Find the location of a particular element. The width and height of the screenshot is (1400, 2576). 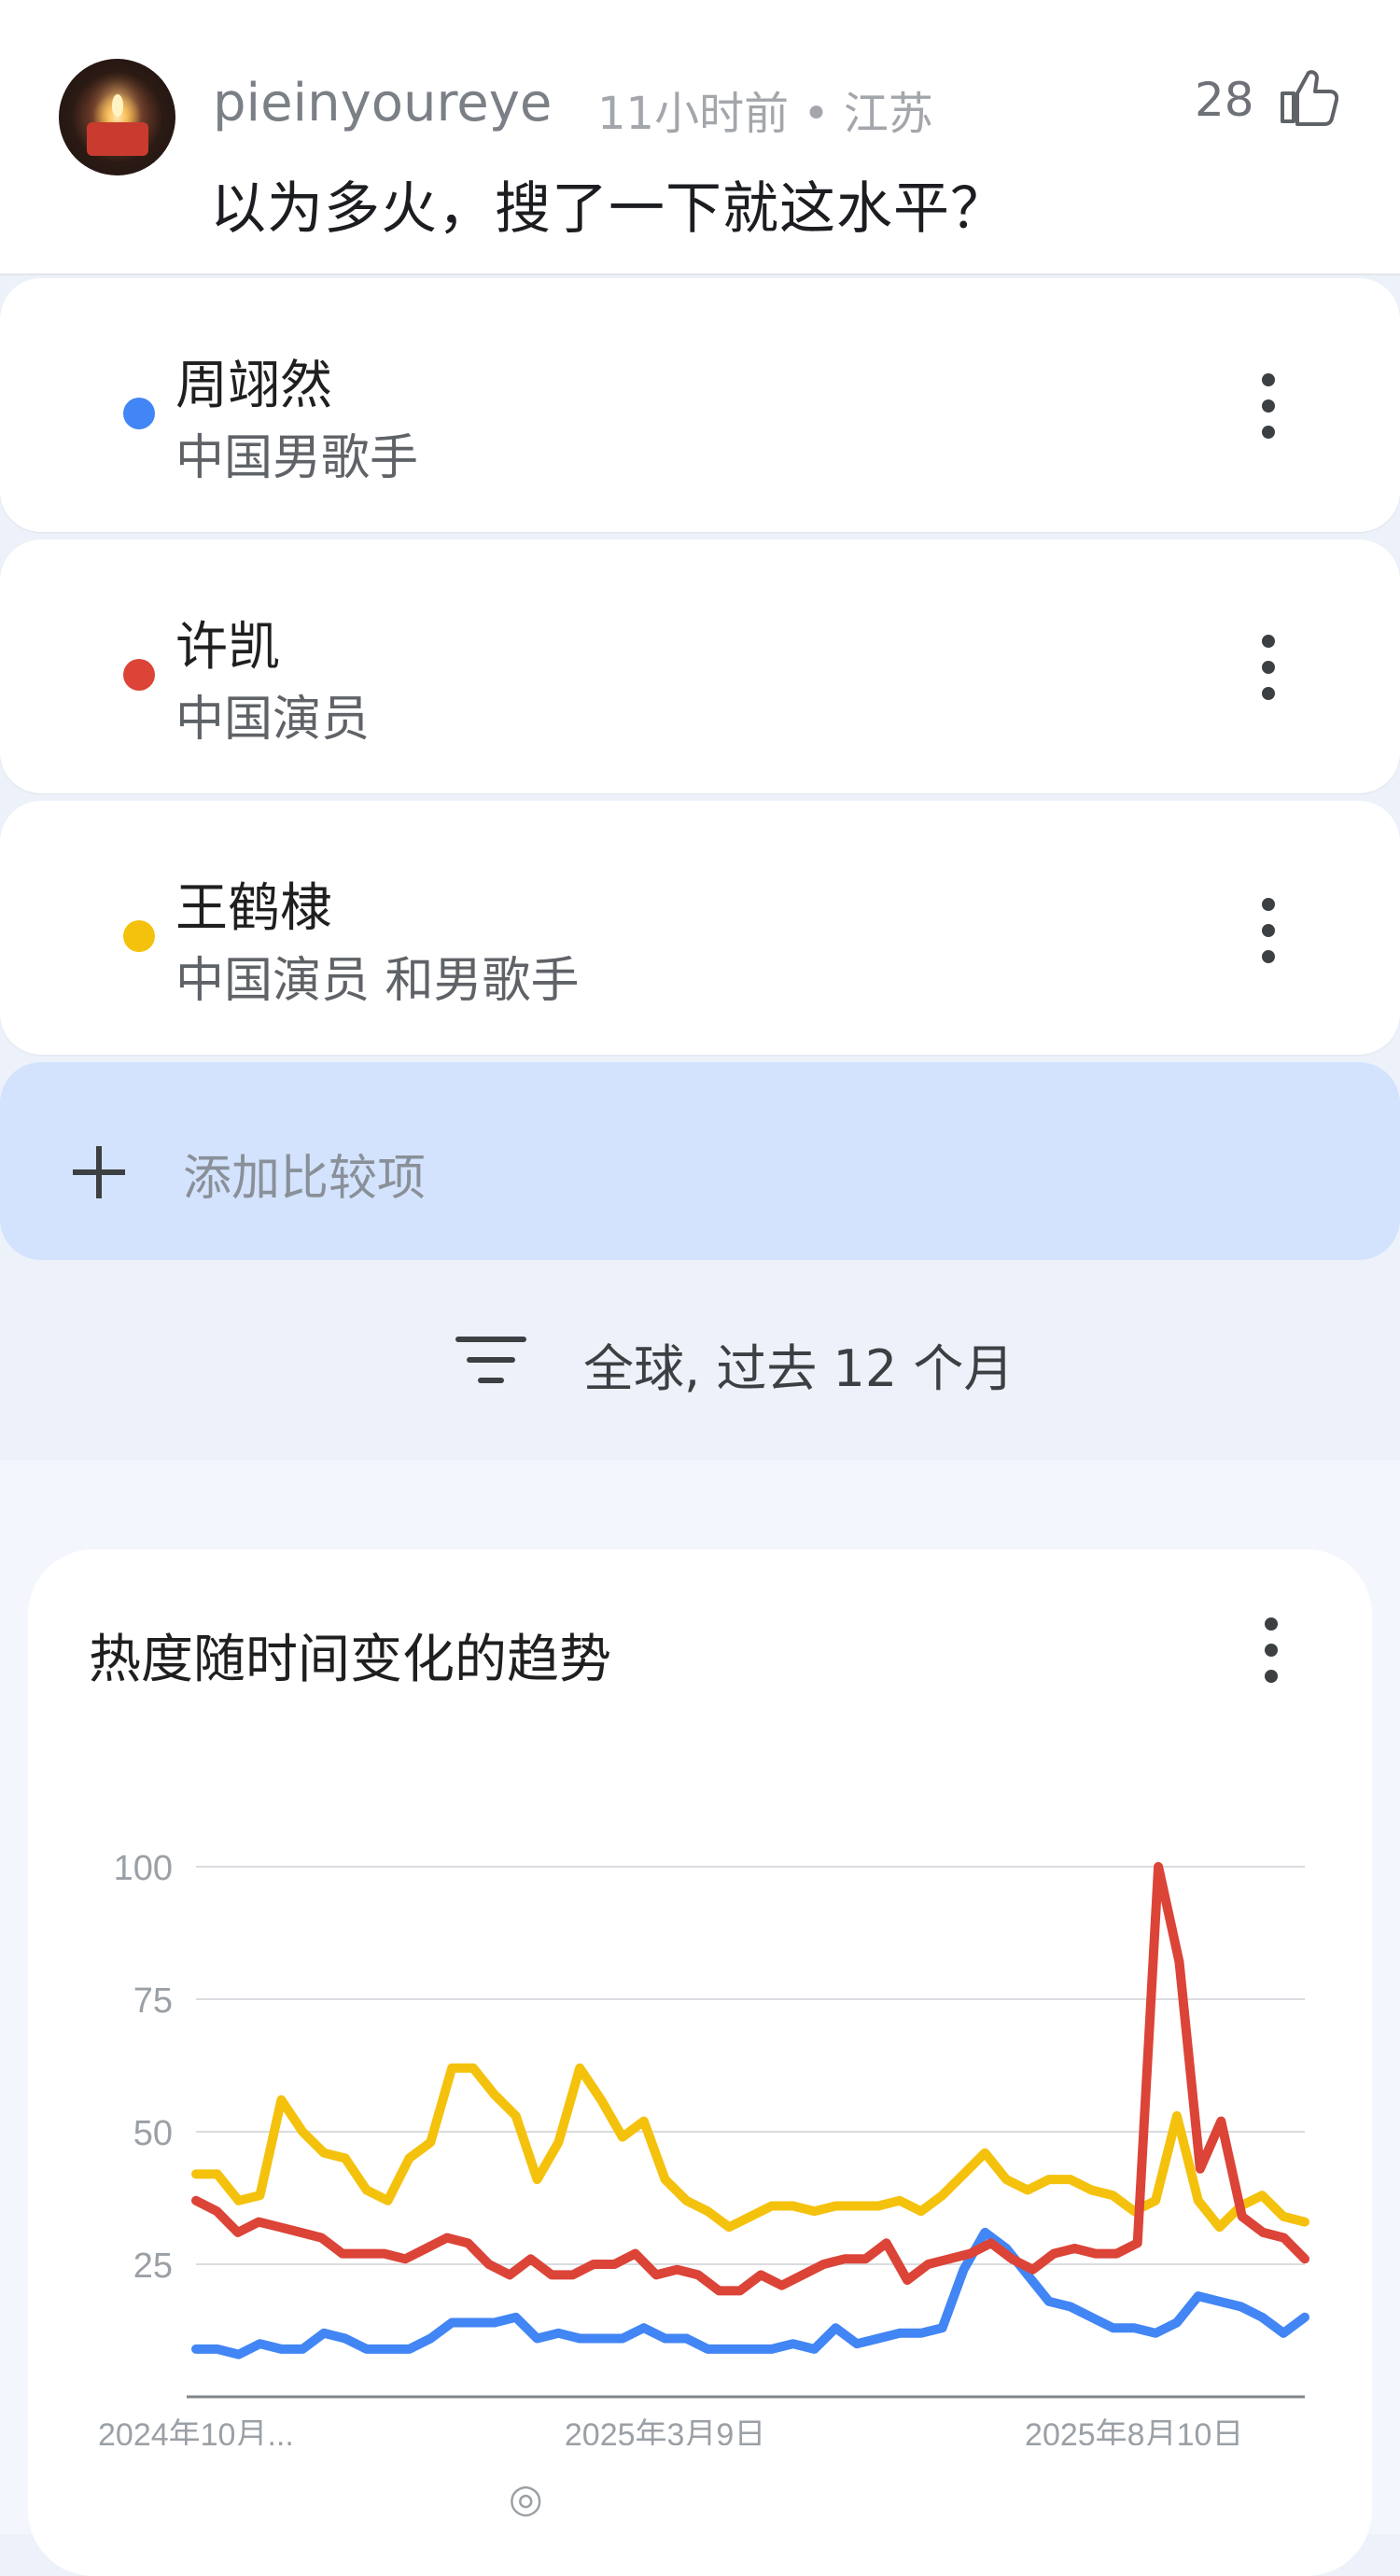

term-name: 周翊然 is located at coordinates (253, 386).